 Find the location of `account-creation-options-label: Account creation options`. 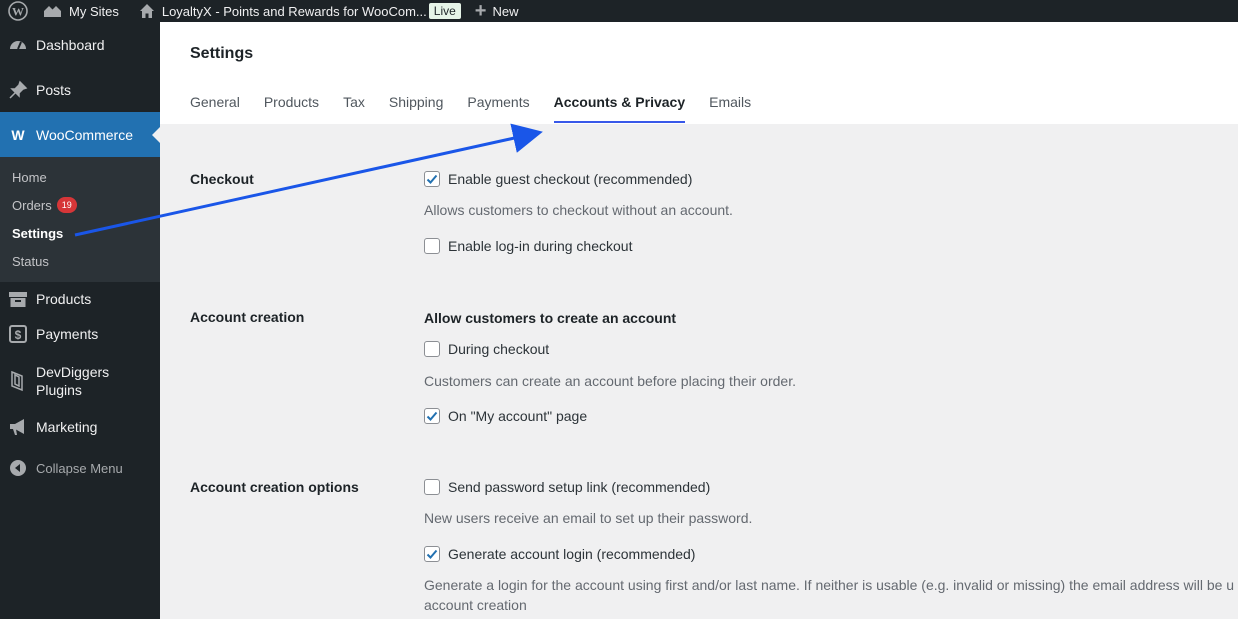

account-creation-options-label: Account creation options is located at coordinates (274, 487).